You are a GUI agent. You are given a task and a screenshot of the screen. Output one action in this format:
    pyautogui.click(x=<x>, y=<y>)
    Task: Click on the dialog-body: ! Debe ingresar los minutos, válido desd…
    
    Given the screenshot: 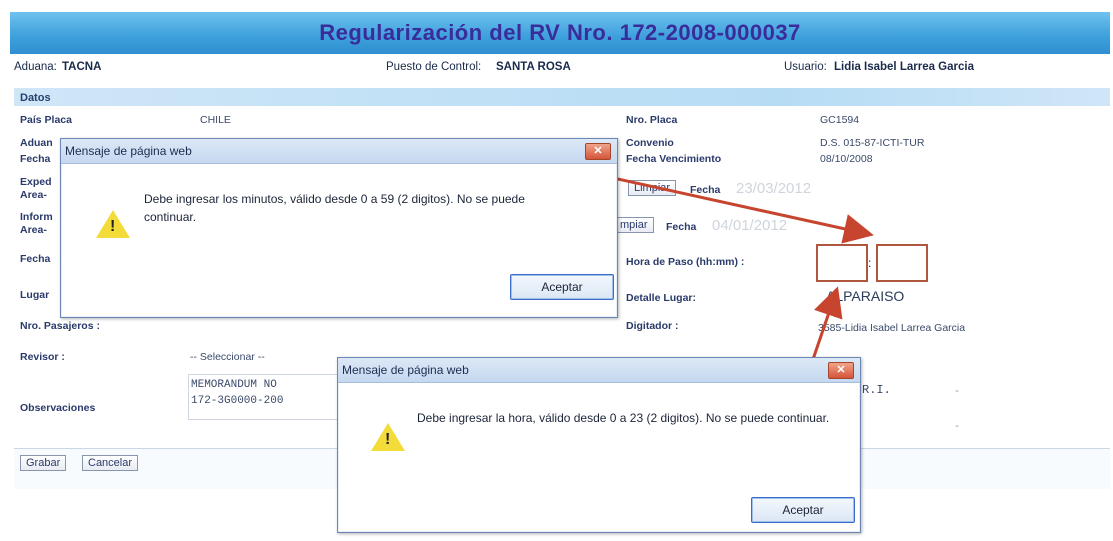 What is the action you would take?
    pyautogui.click(x=339, y=240)
    